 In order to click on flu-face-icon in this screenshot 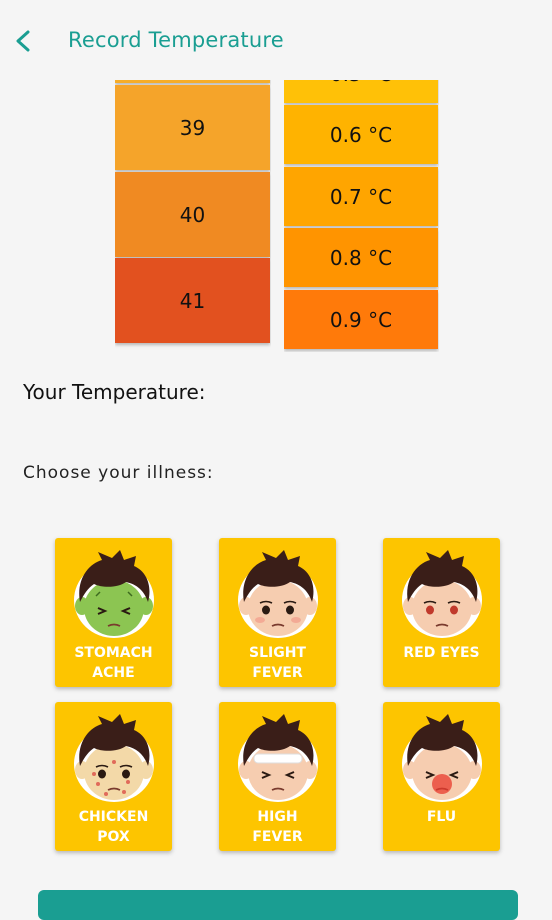, I will do `click(442, 758)`.